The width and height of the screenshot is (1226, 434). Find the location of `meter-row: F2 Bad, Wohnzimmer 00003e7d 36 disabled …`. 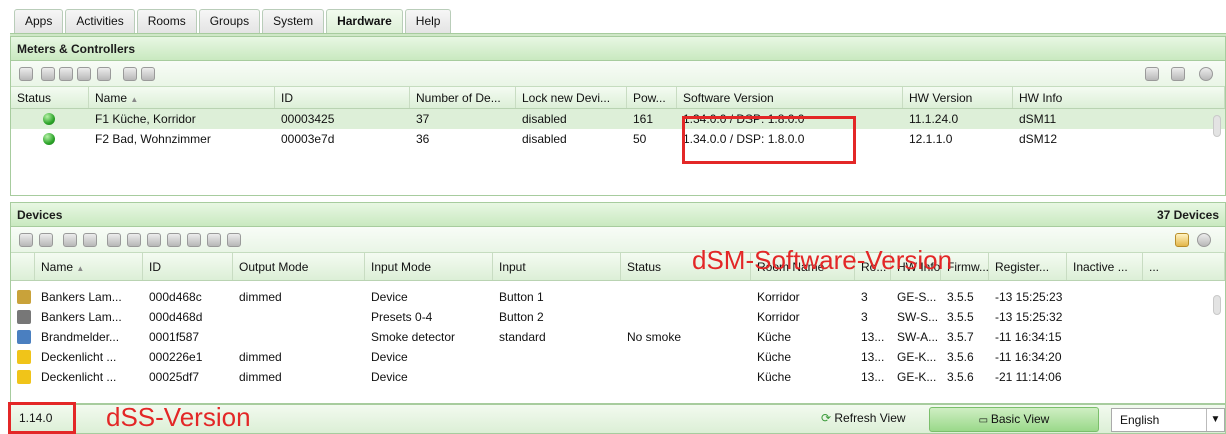

meter-row: F2 Bad, Wohnzimmer 00003e7d 36 disabled … is located at coordinates (618, 139).